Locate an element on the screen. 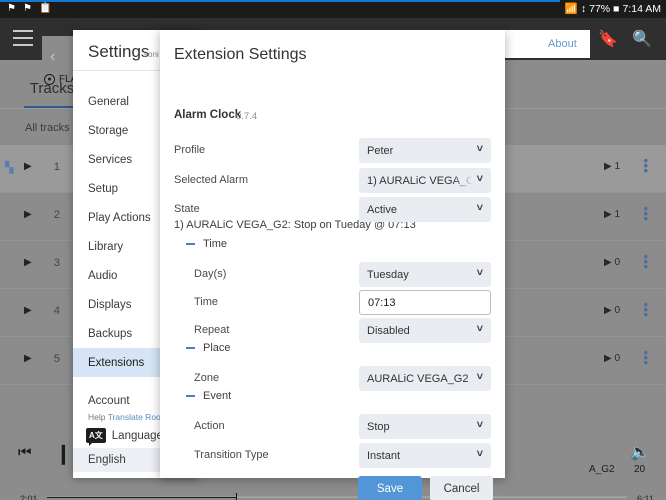 The image size is (666, 500). group-toggle-place: Place is located at coordinates (208, 348).